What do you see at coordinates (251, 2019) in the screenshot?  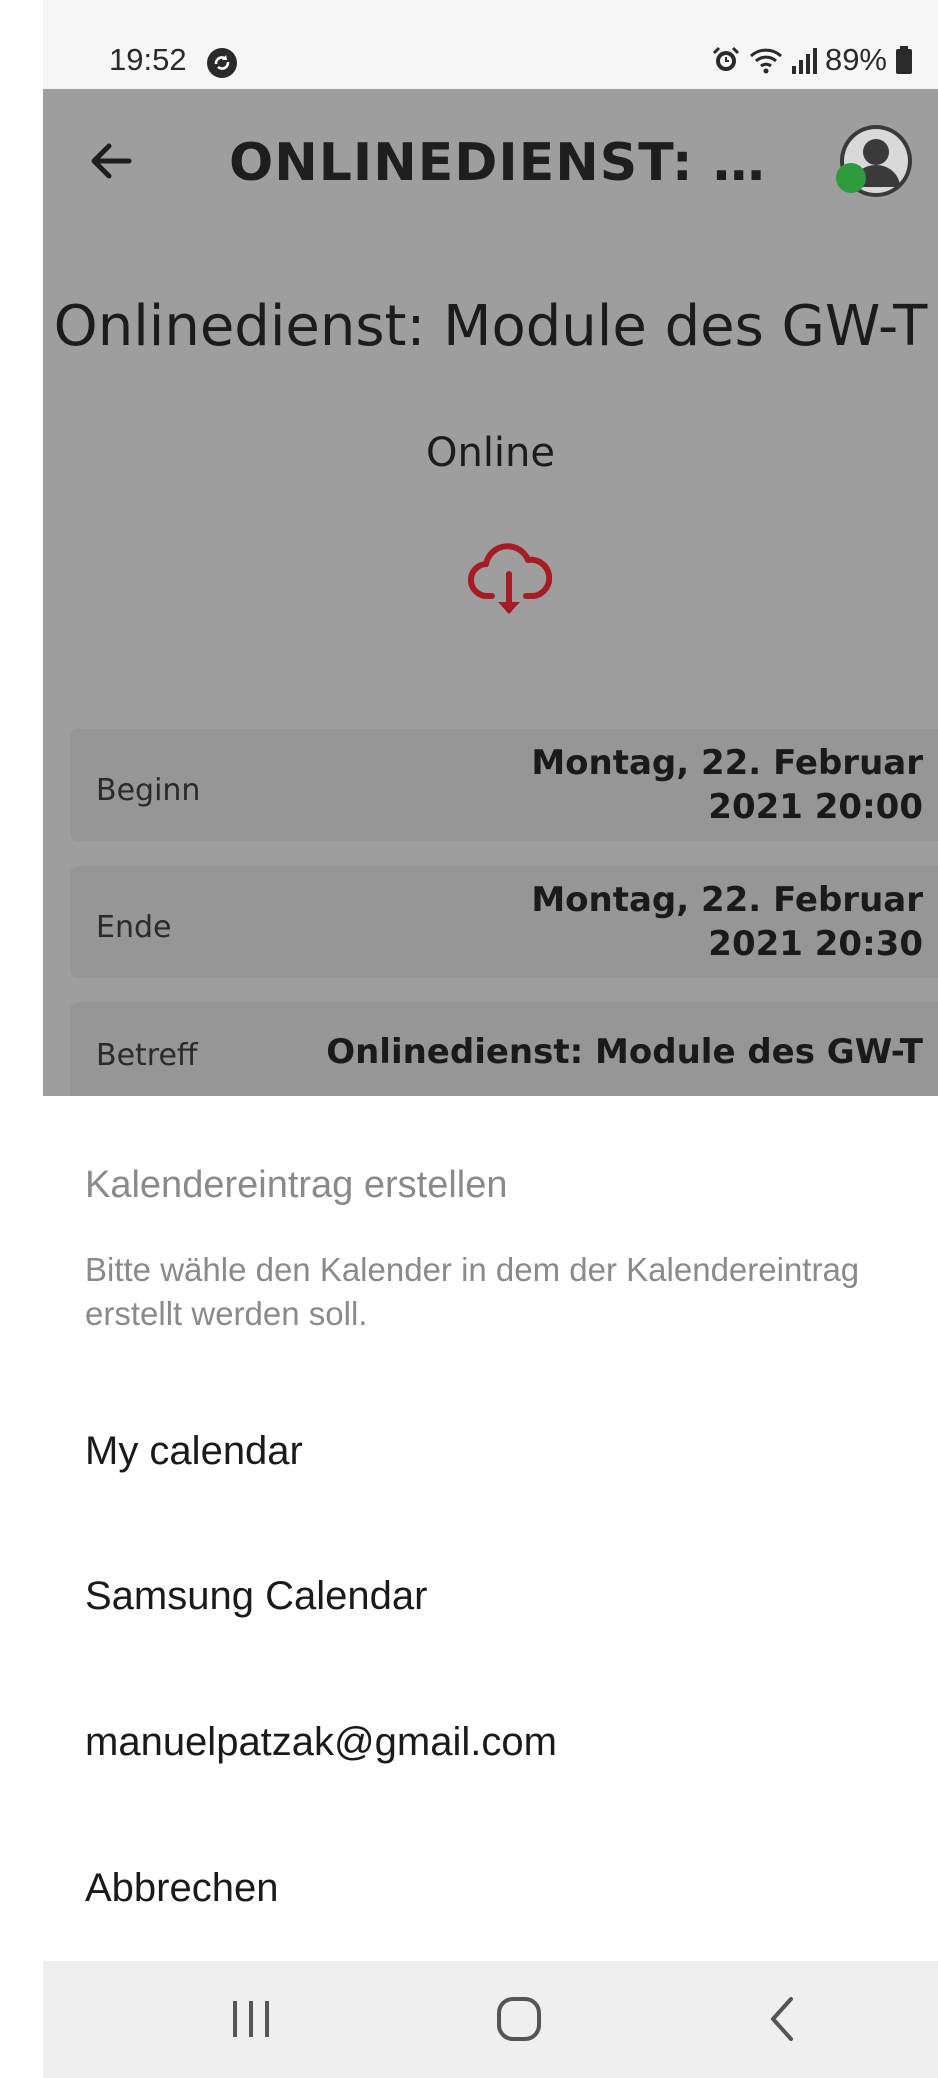 I see `recent-apps-icon` at bounding box center [251, 2019].